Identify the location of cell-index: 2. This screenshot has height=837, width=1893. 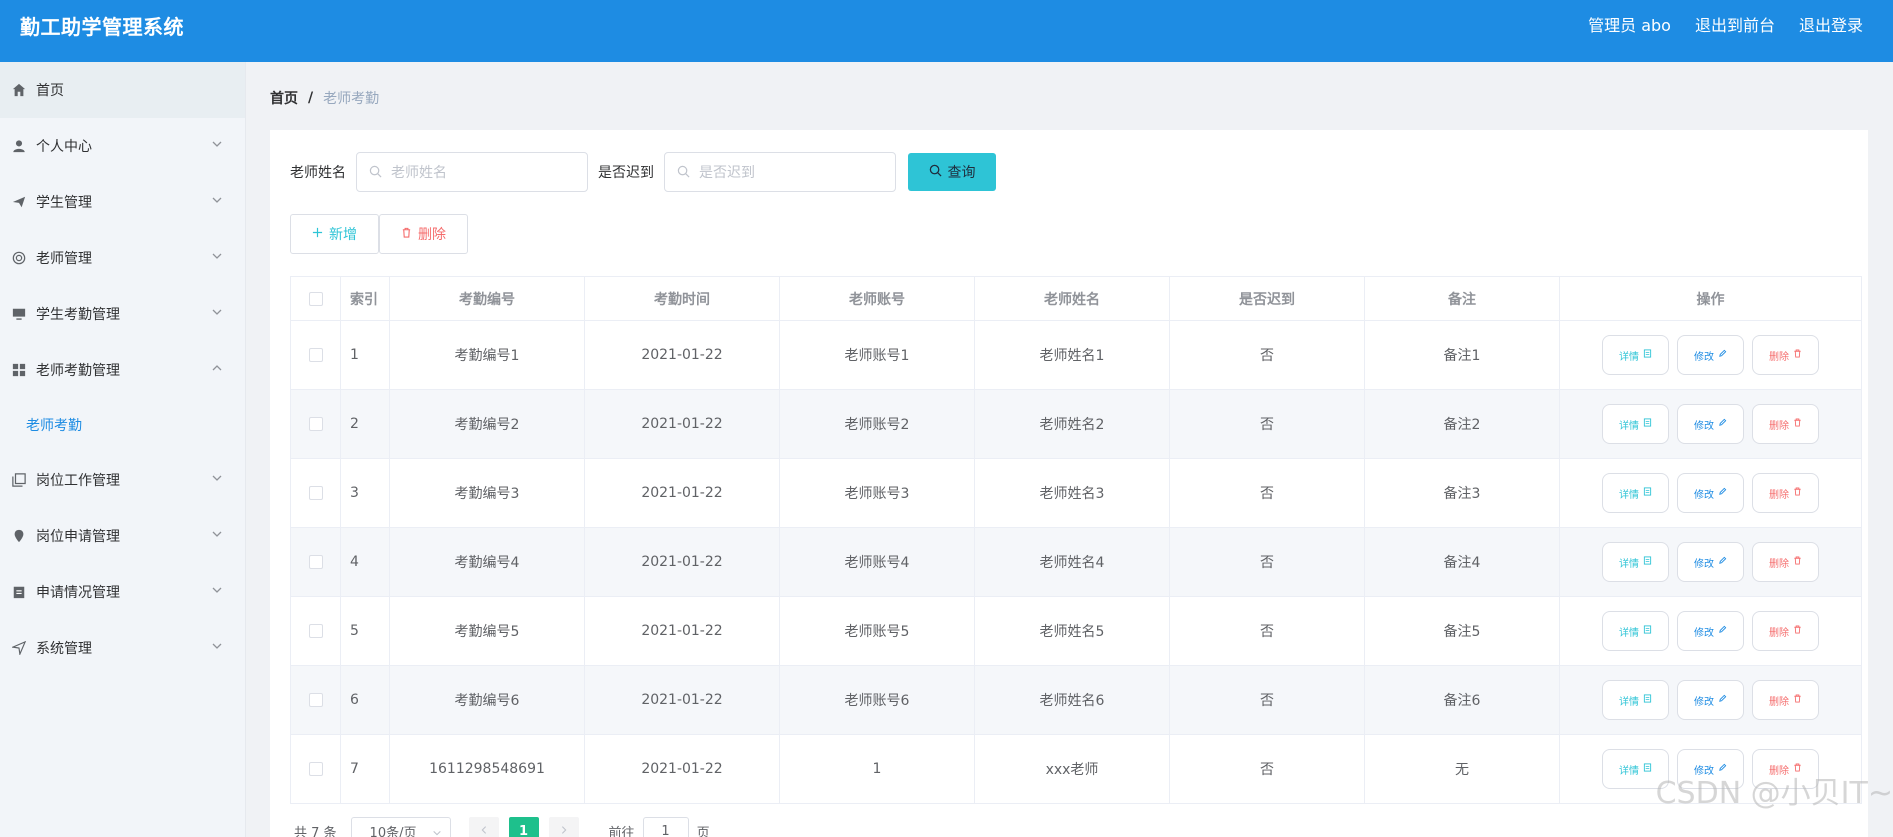
(365, 424).